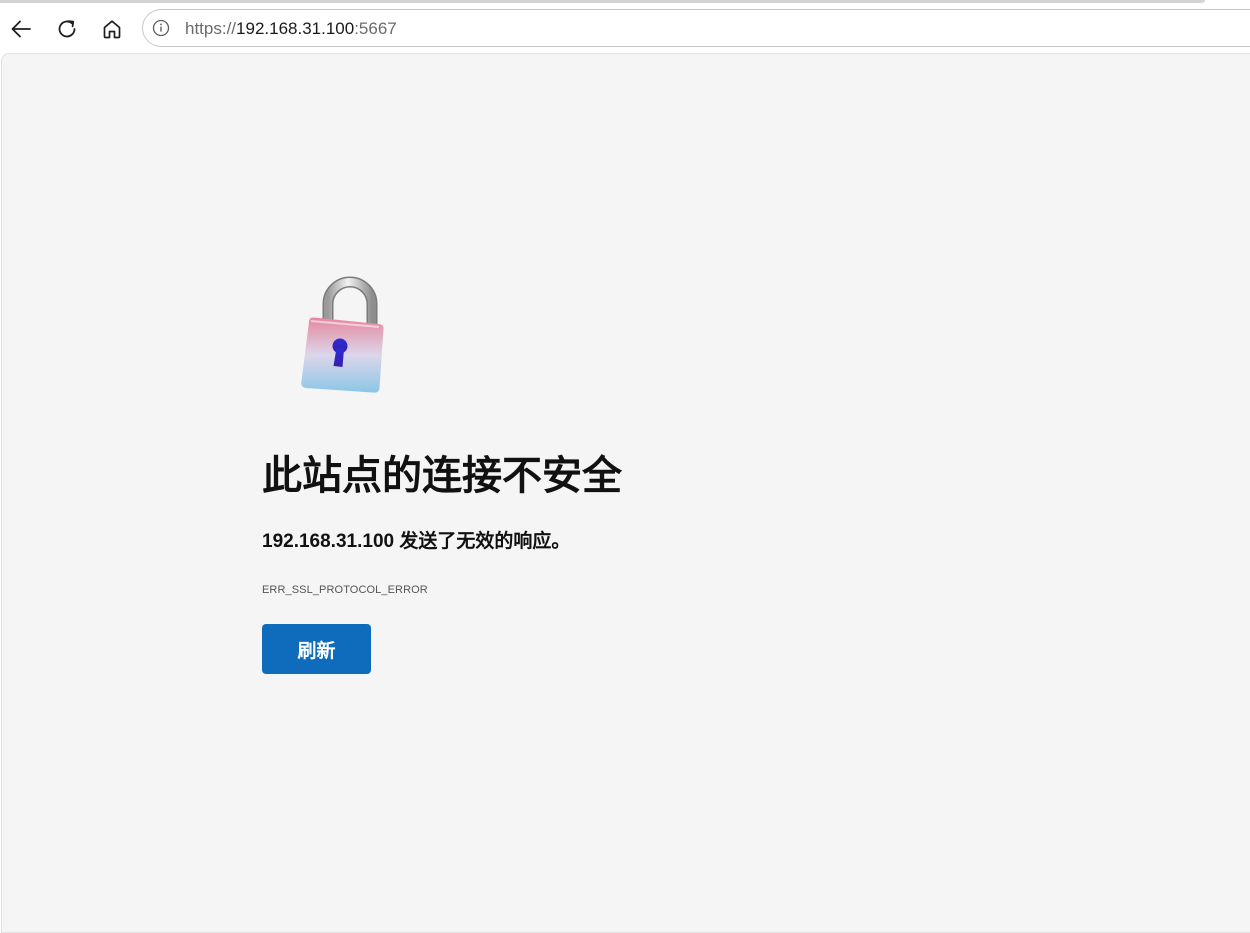 This screenshot has height=933, width=1250. I want to click on url-port: :5667, so click(375, 28).